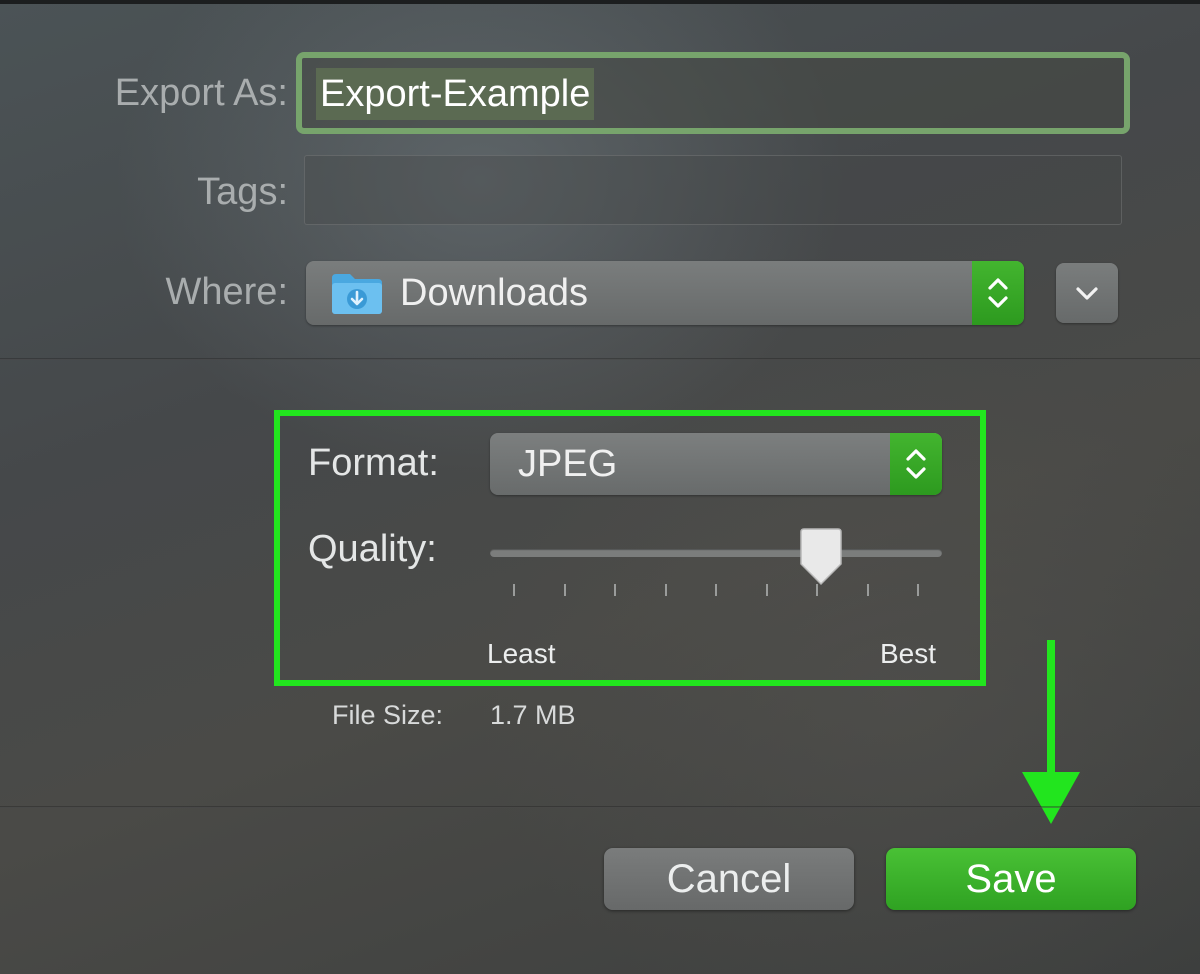 The width and height of the screenshot is (1200, 974). I want to click on where-select: Downloads, so click(665, 293).